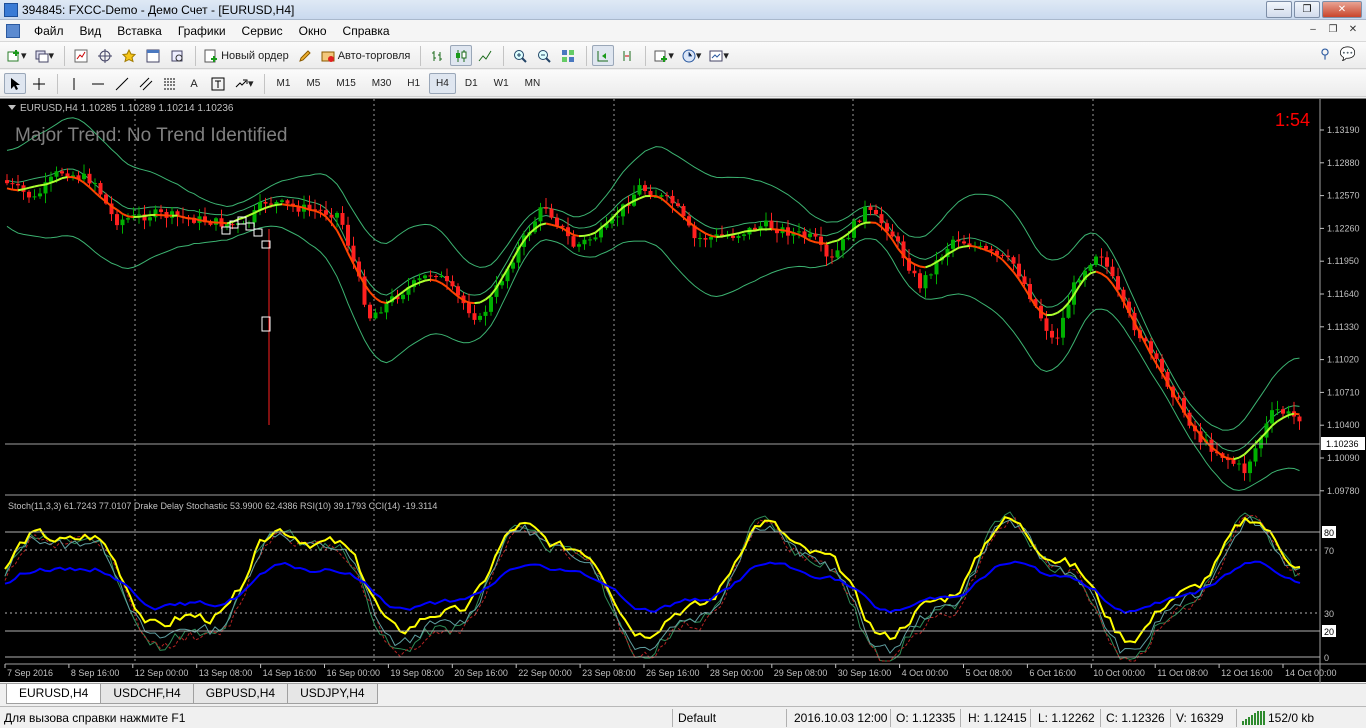 The height and width of the screenshot is (728, 1366). What do you see at coordinates (98, 83) in the screenshot?
I see `horizontal-line-button` at bounding box center [98, 83].